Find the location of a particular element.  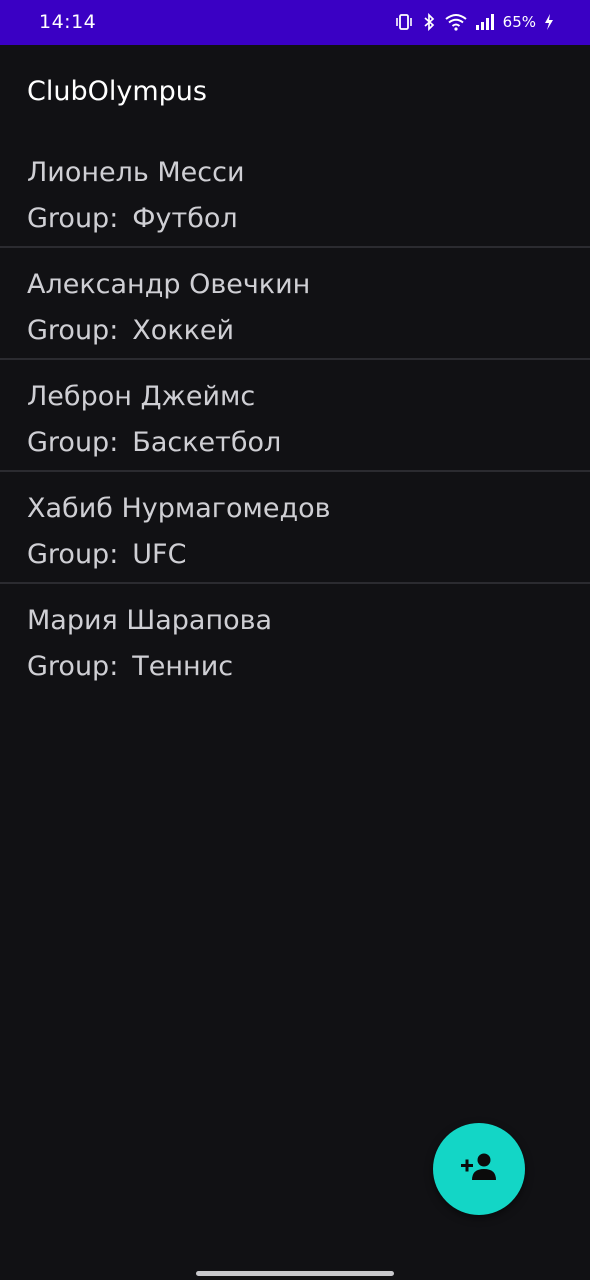

person-add-icon is located at coordinates (479, 1169).